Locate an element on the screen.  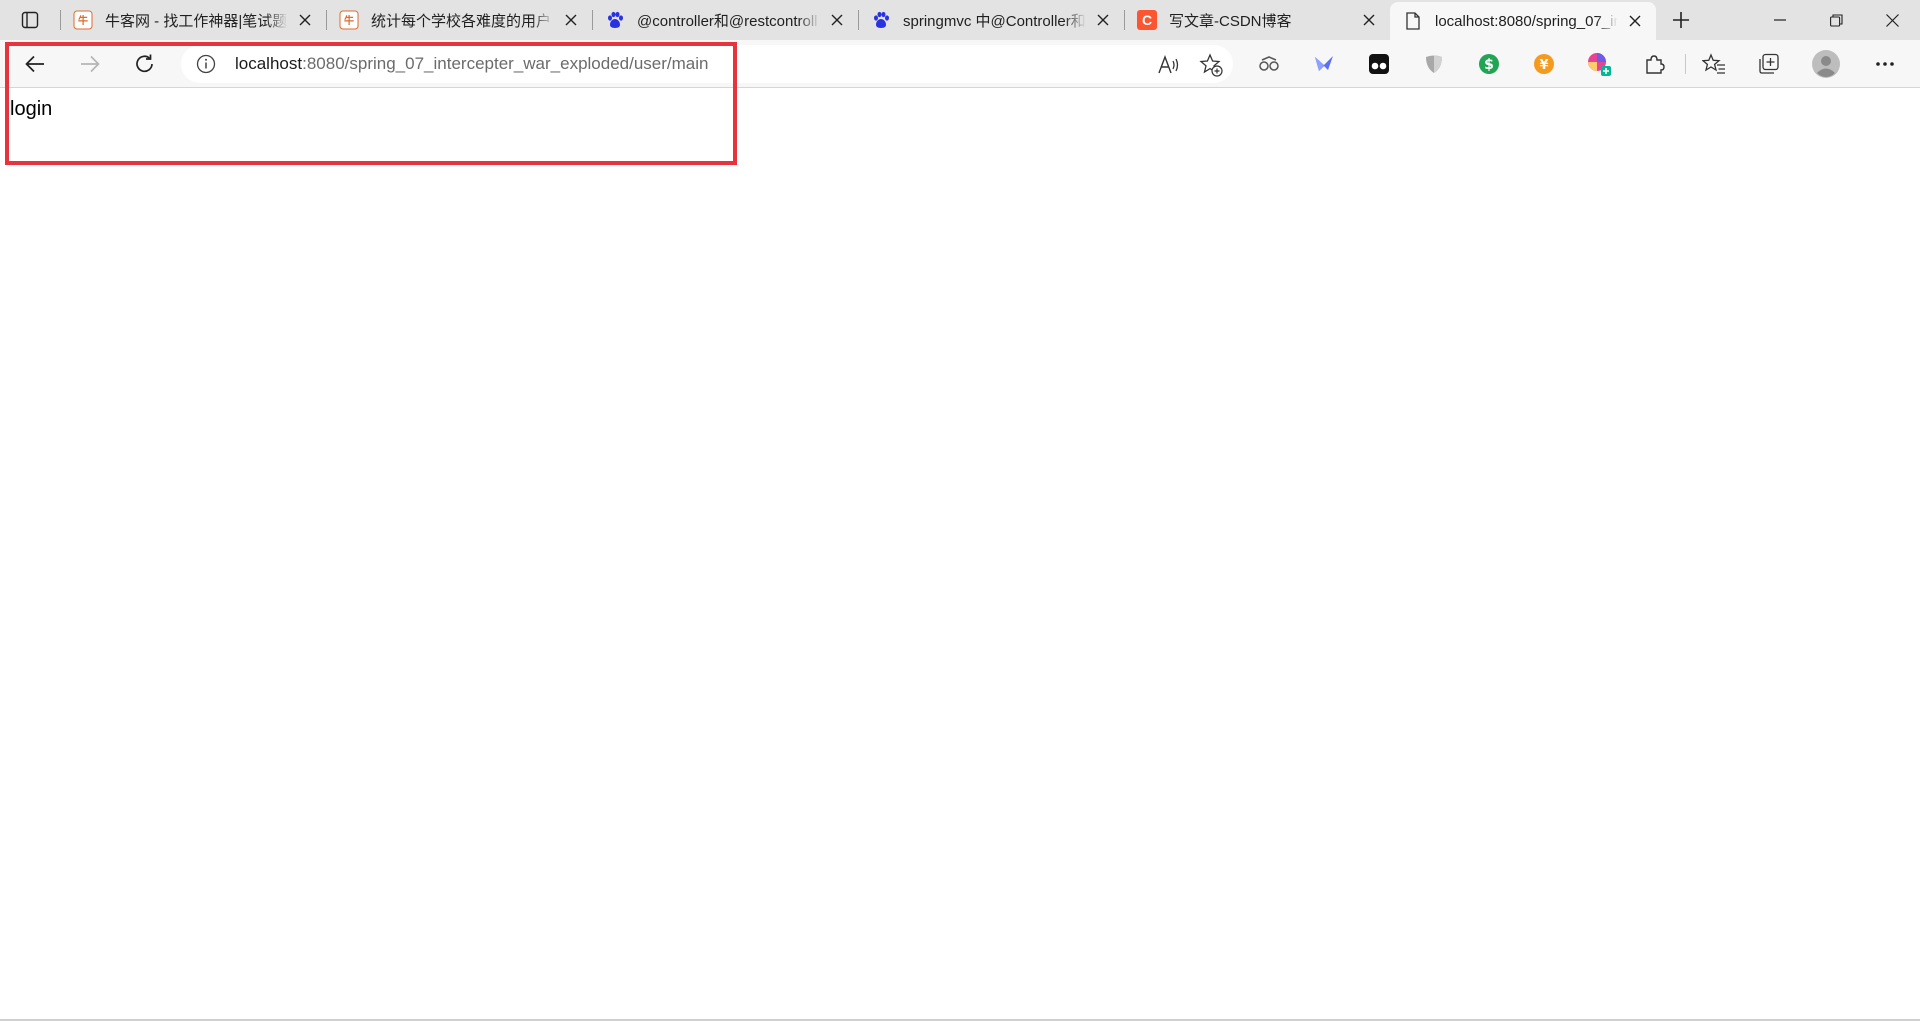
minimize-button is located at coordinates (1780, 20).